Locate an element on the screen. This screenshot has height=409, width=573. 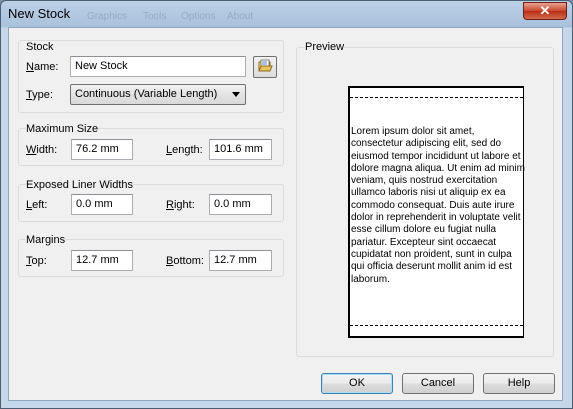
right-field: 0.0 mm is located at coordinates (240, 204).